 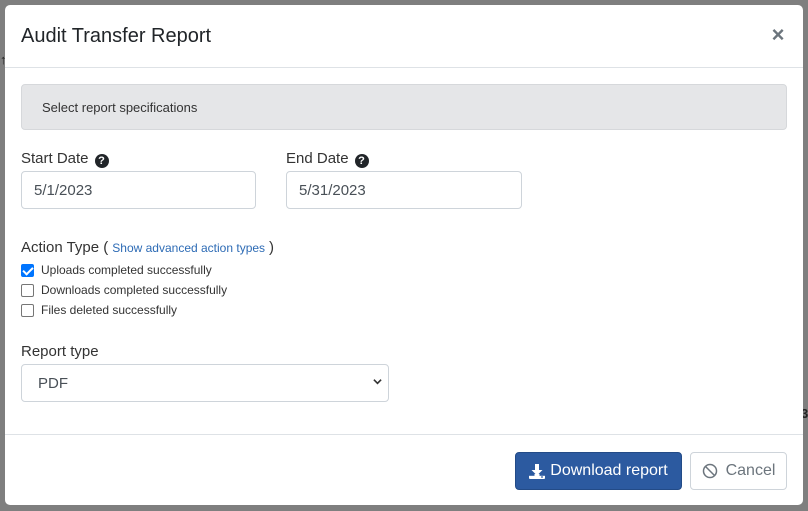 I want to click on action-type-heading: Action Type (Show advanced action types), so click(x=147, y=247).